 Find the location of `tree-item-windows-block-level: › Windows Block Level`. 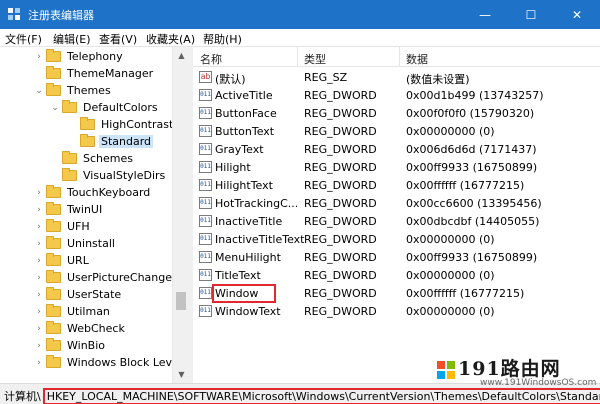

tree-item-windows-block-level: › Windows Block Level is located at coordinates (109, 362).